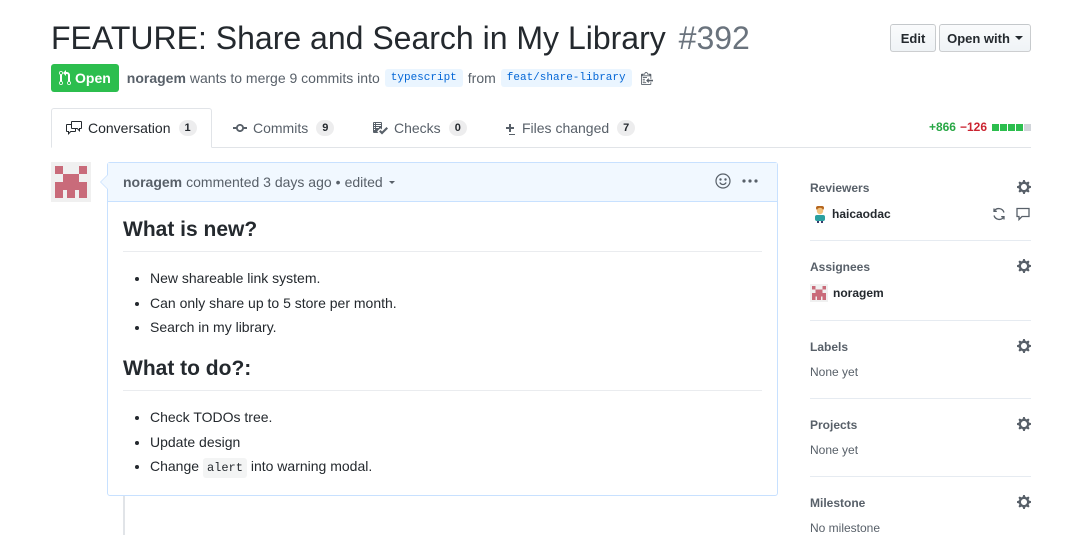 The image size is (1085, 537). What do you see at coordinates (74, 128) in the screenshot?
I see `comment-discussion-icon` at bounding box center [74, 128].